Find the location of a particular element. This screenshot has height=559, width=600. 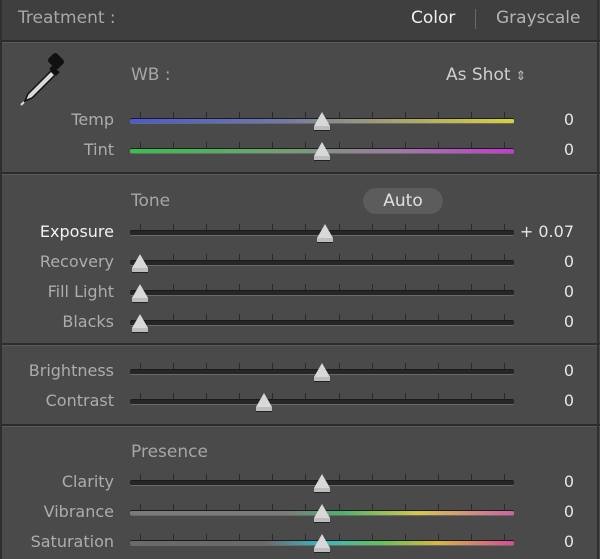

contrast-label: Contrast is located at coordinates (79, 400).